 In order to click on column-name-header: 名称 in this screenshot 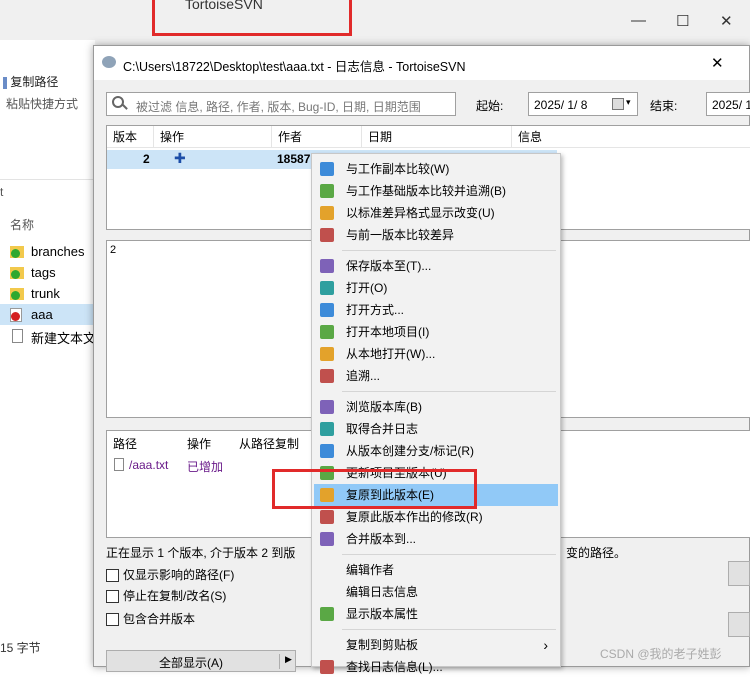, I will do `click(22, 224)`.